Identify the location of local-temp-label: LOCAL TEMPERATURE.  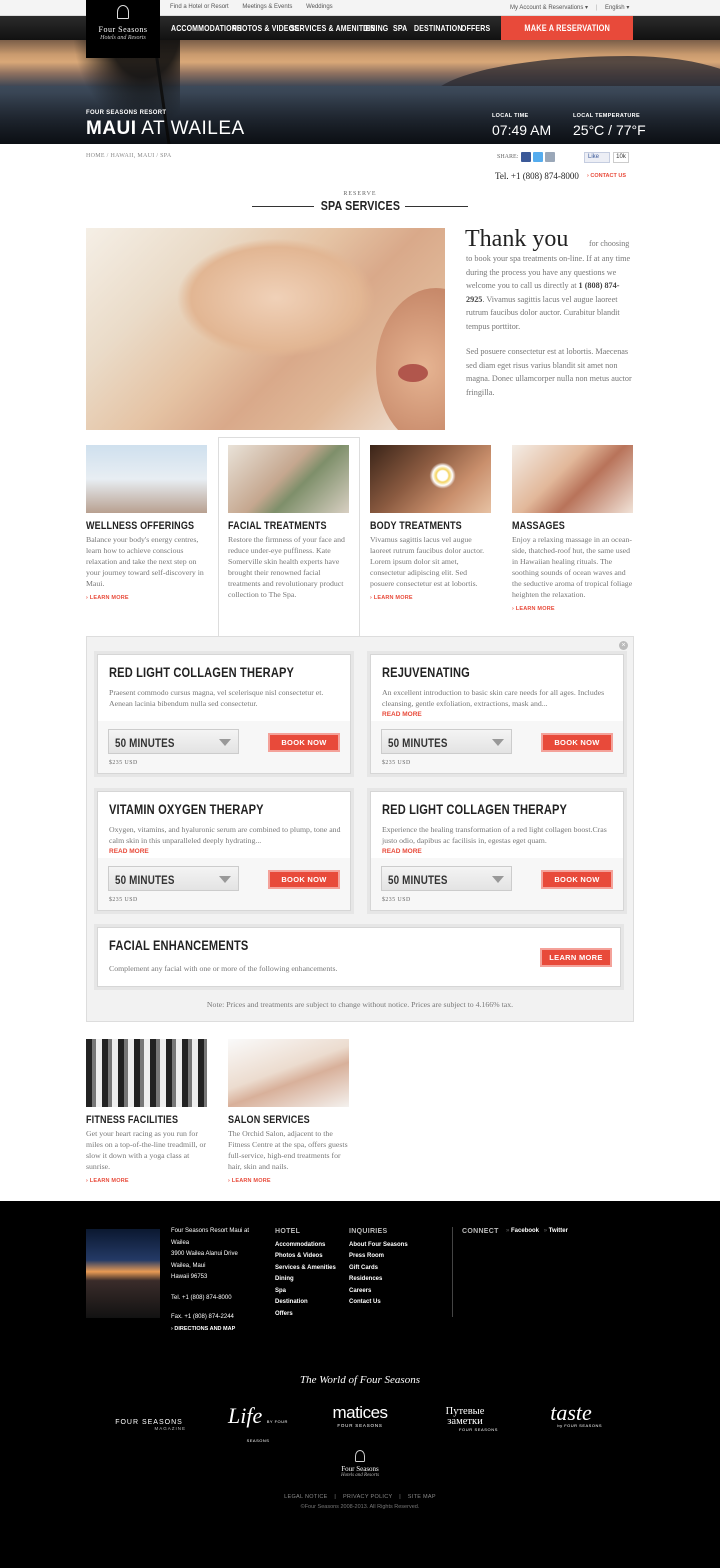
(606, 116).